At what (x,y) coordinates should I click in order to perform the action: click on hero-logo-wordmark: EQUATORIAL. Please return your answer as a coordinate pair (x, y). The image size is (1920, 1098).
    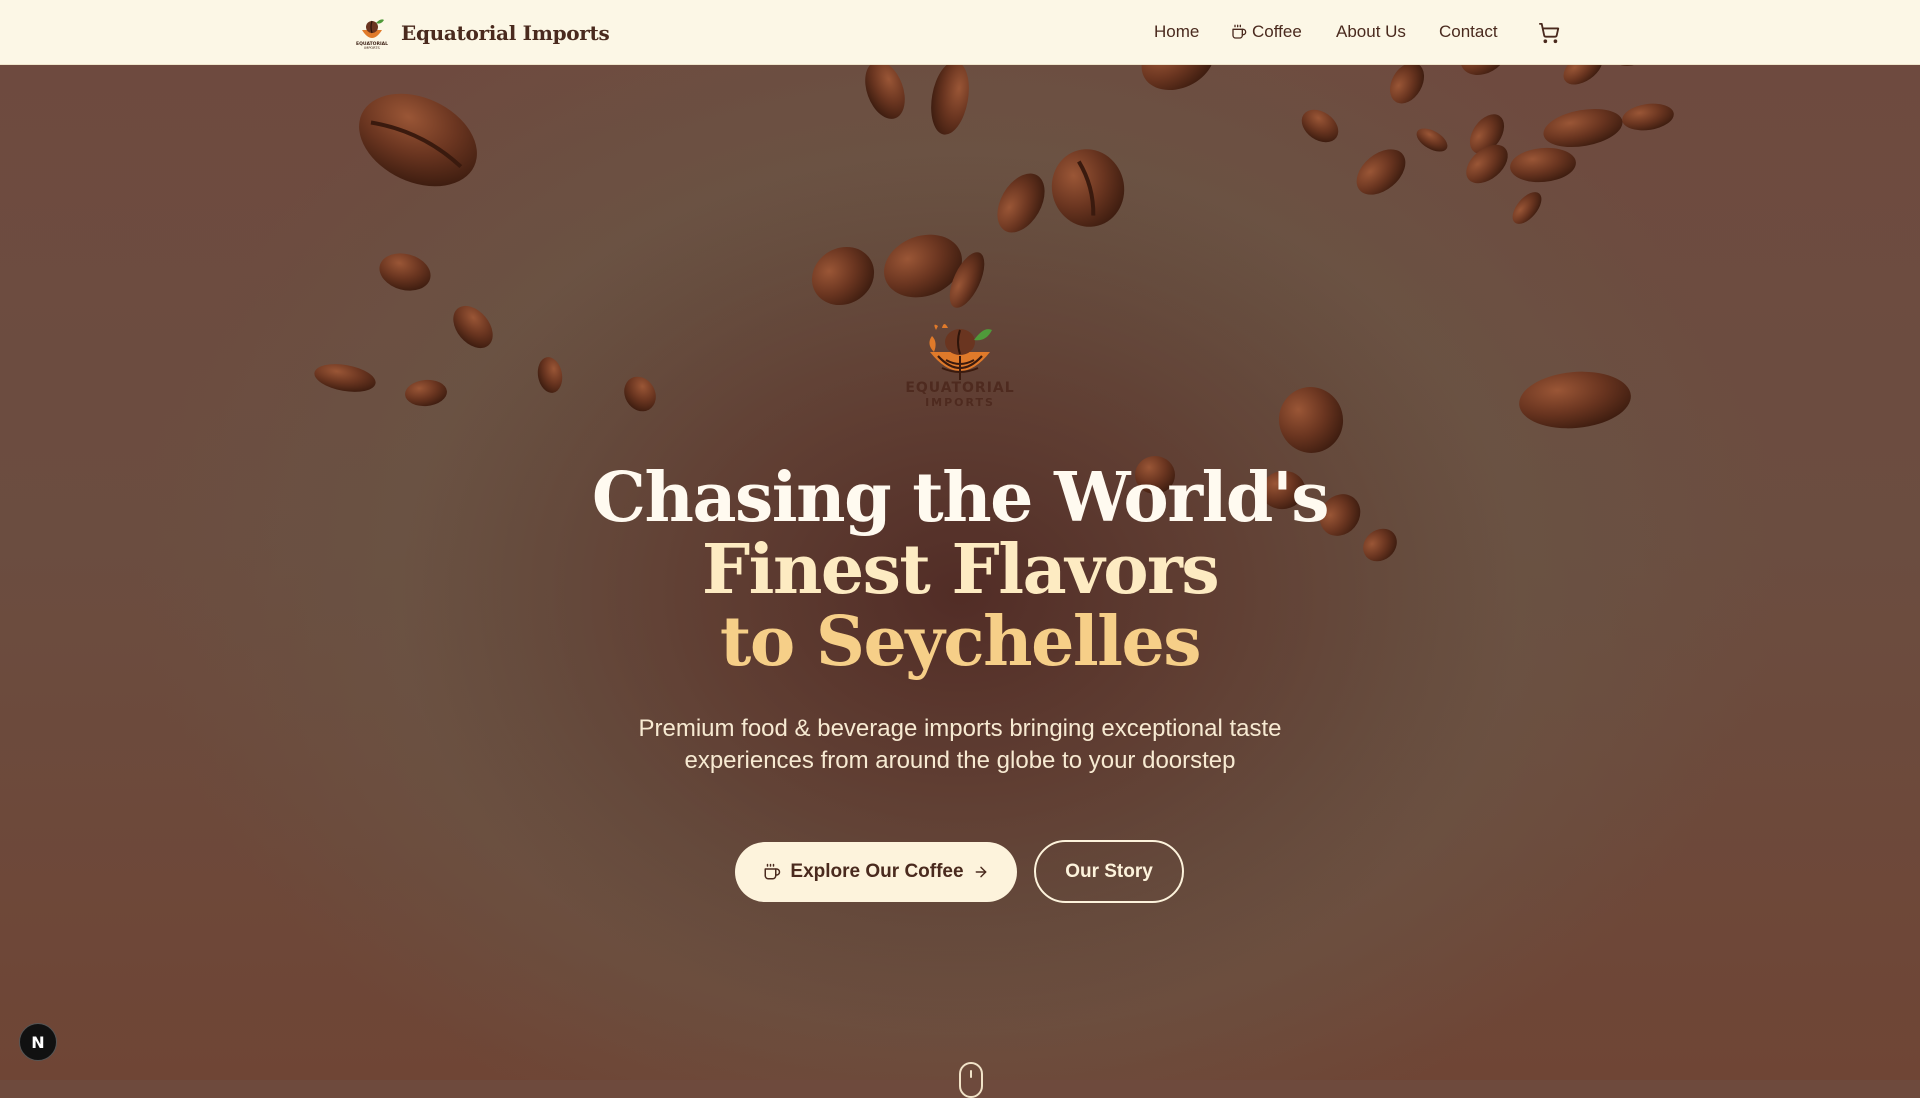
    Looking at the image, I should click on (960, 388).